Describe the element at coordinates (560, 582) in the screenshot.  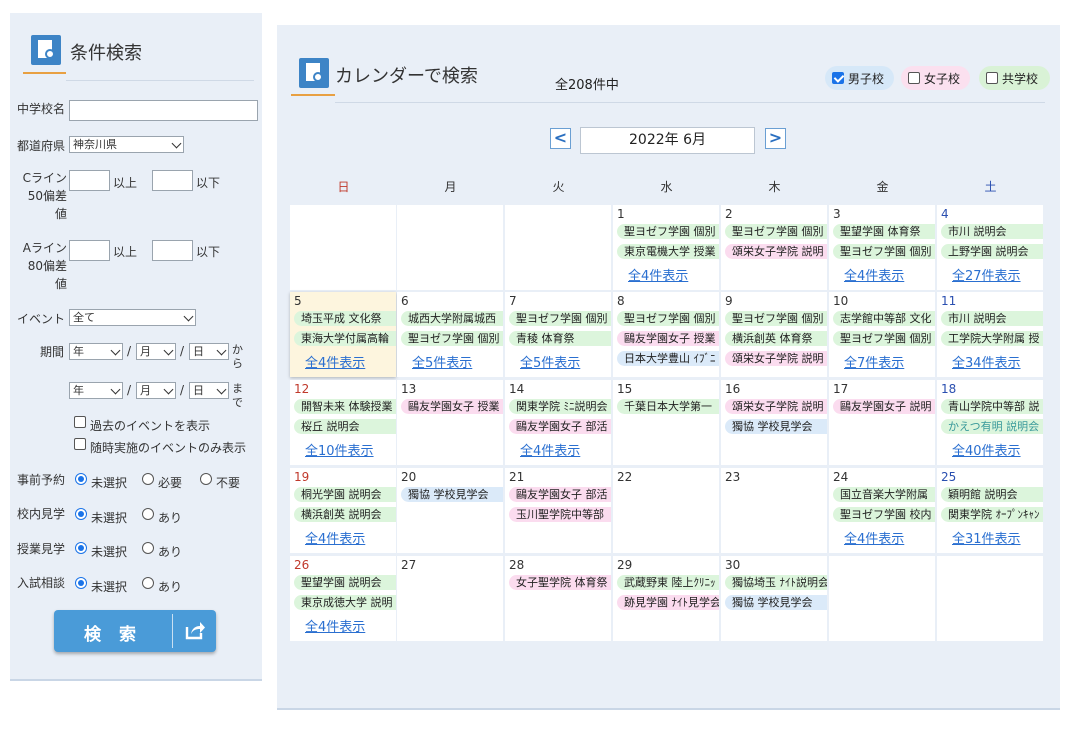
I see `event-chip: 女子聖学院 体育祭` at that location.